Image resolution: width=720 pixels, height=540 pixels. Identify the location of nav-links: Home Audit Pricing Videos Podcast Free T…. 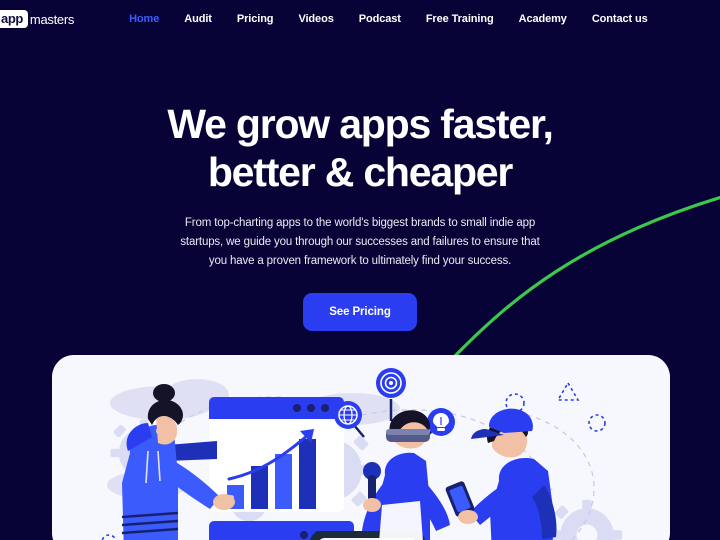
(401, 19).